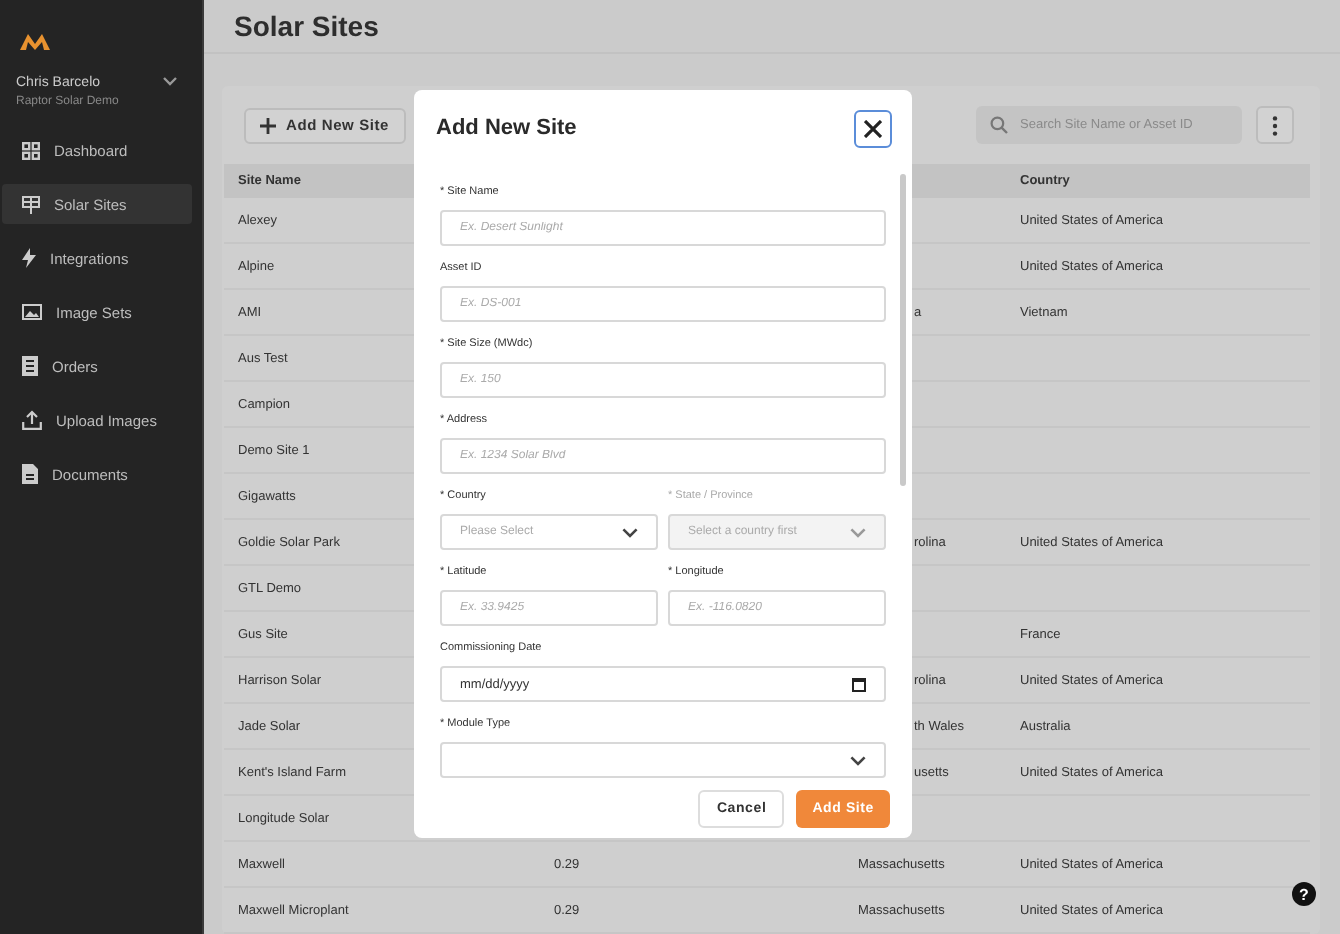  Describe the element at coordinates (31, 150) in the screenshot. I see `dashboard-icon` at that location.